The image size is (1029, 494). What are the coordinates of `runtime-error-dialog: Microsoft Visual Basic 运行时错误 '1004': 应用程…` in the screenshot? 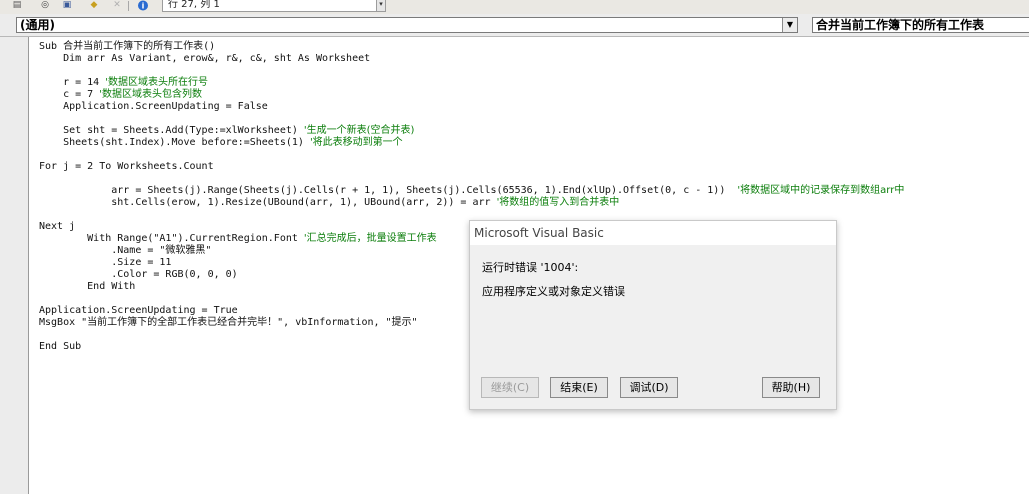 It's located at (653, 315).